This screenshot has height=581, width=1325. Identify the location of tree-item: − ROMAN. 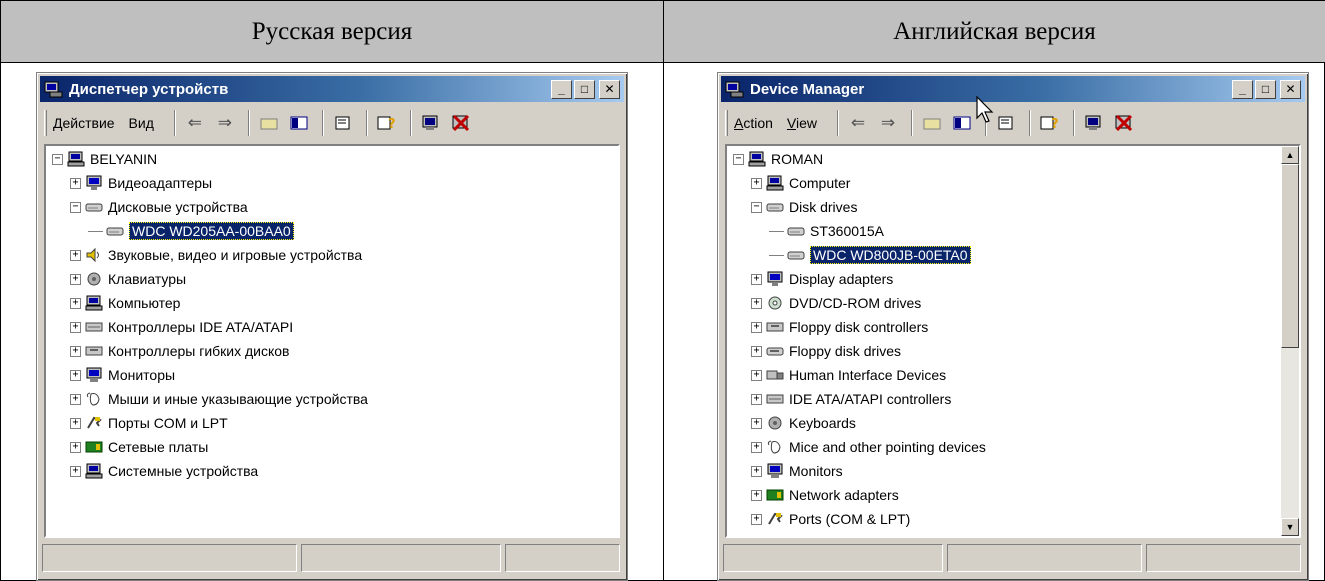
(778, 159).